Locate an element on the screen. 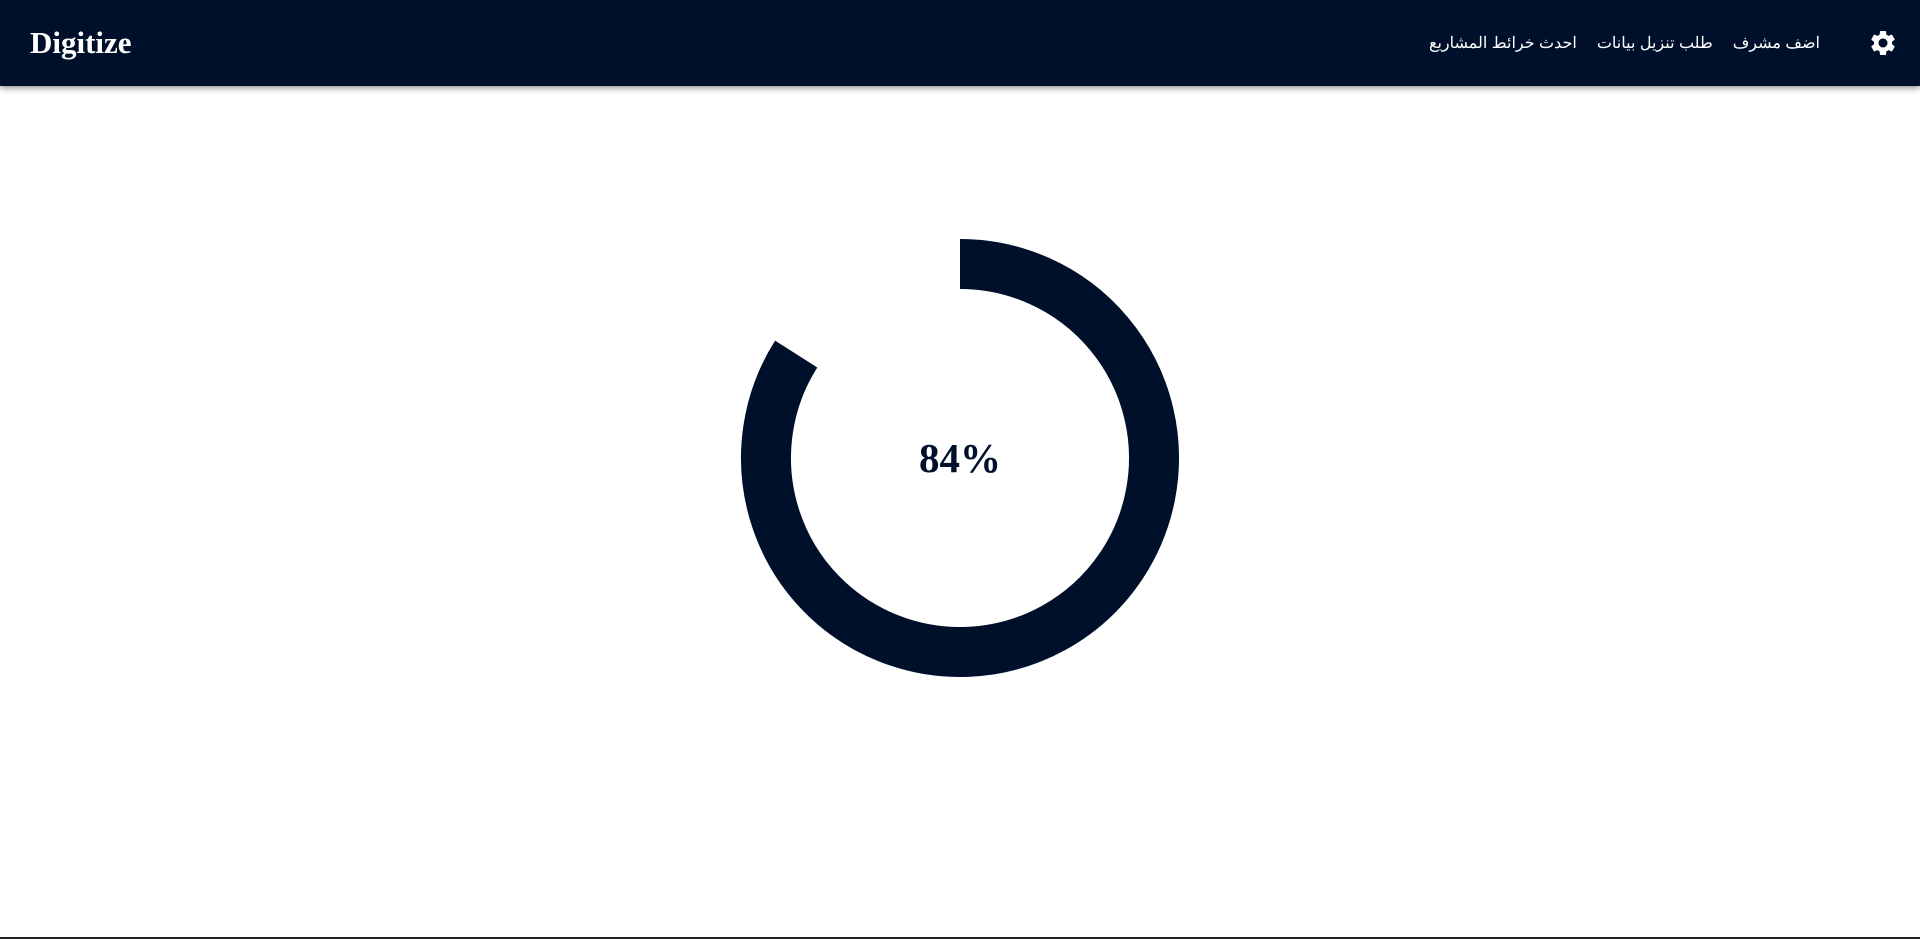 Image resolution: width=1920 pixels, height=939 pixels. progress-circle: 84% is located at coordinates (960, 458).